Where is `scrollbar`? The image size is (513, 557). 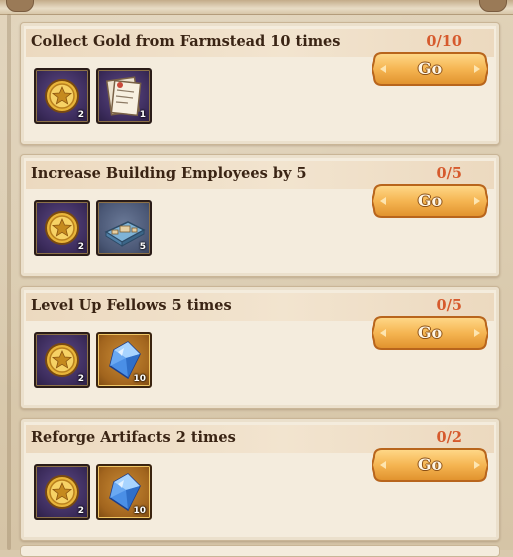
scrollbar is located at coordinates (9, 282).